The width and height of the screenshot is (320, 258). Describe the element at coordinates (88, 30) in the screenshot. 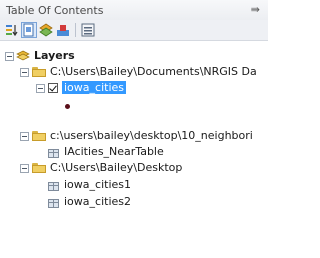

I see `options-icon` at that location.